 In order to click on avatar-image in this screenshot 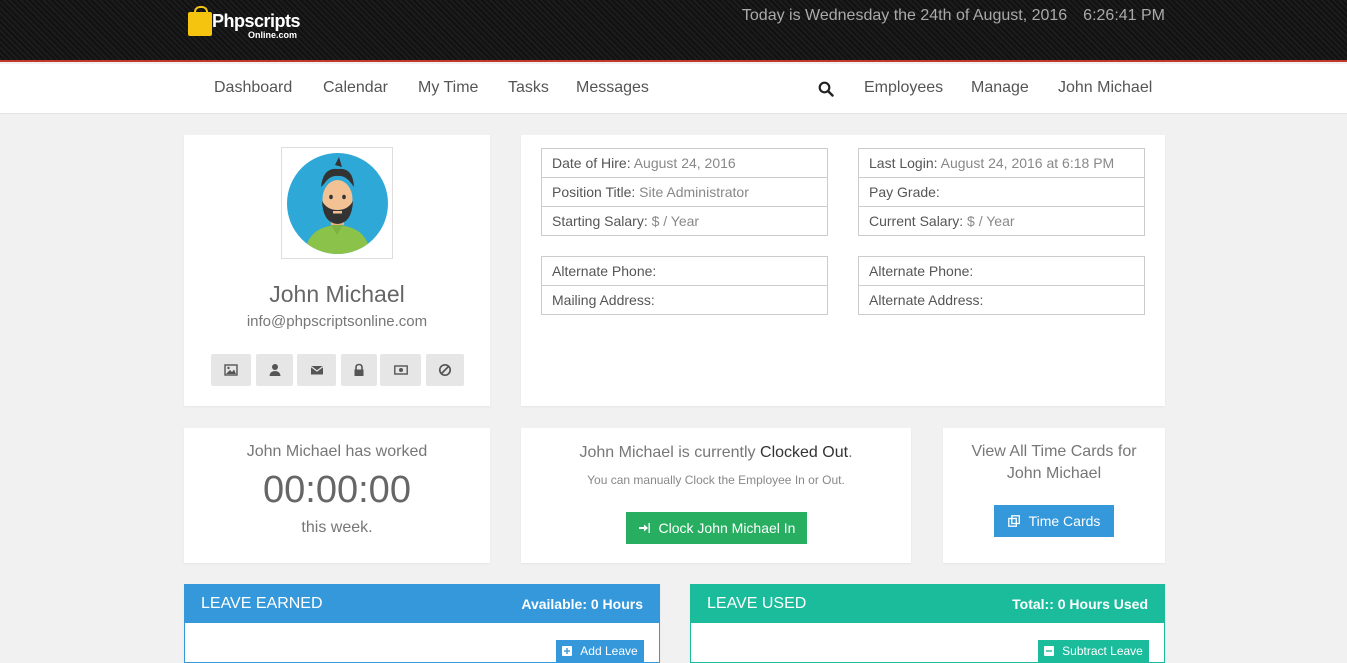, I will do `click(337, 203)`.